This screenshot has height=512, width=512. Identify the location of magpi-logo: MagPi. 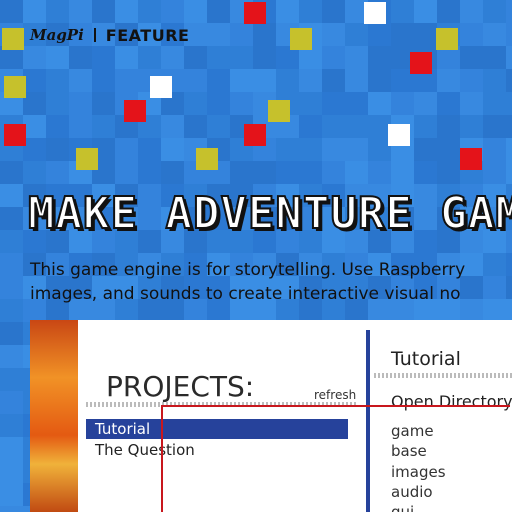
(57, 35).